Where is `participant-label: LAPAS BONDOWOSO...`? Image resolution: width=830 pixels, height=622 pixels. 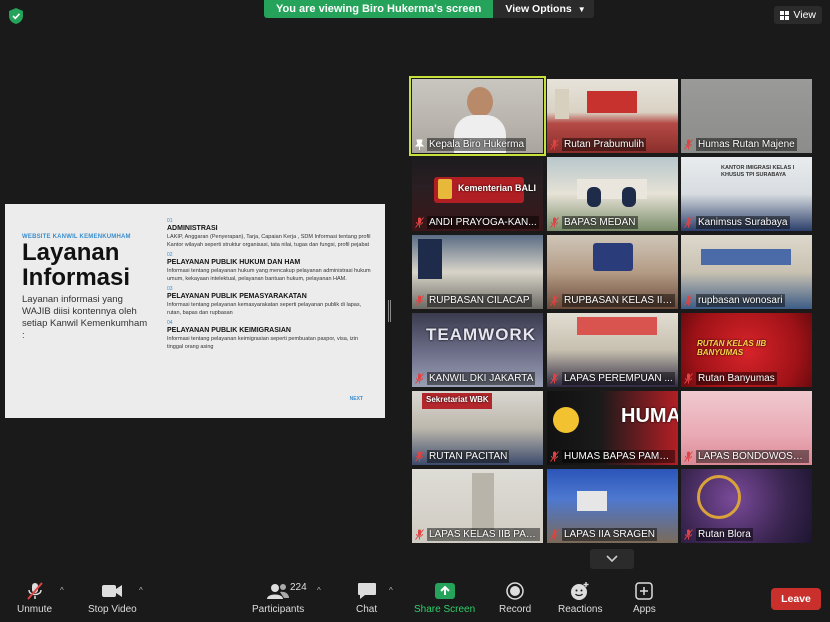 participant-label: LAPAS BONDOWOSO... is located at coordinates (746, 456).